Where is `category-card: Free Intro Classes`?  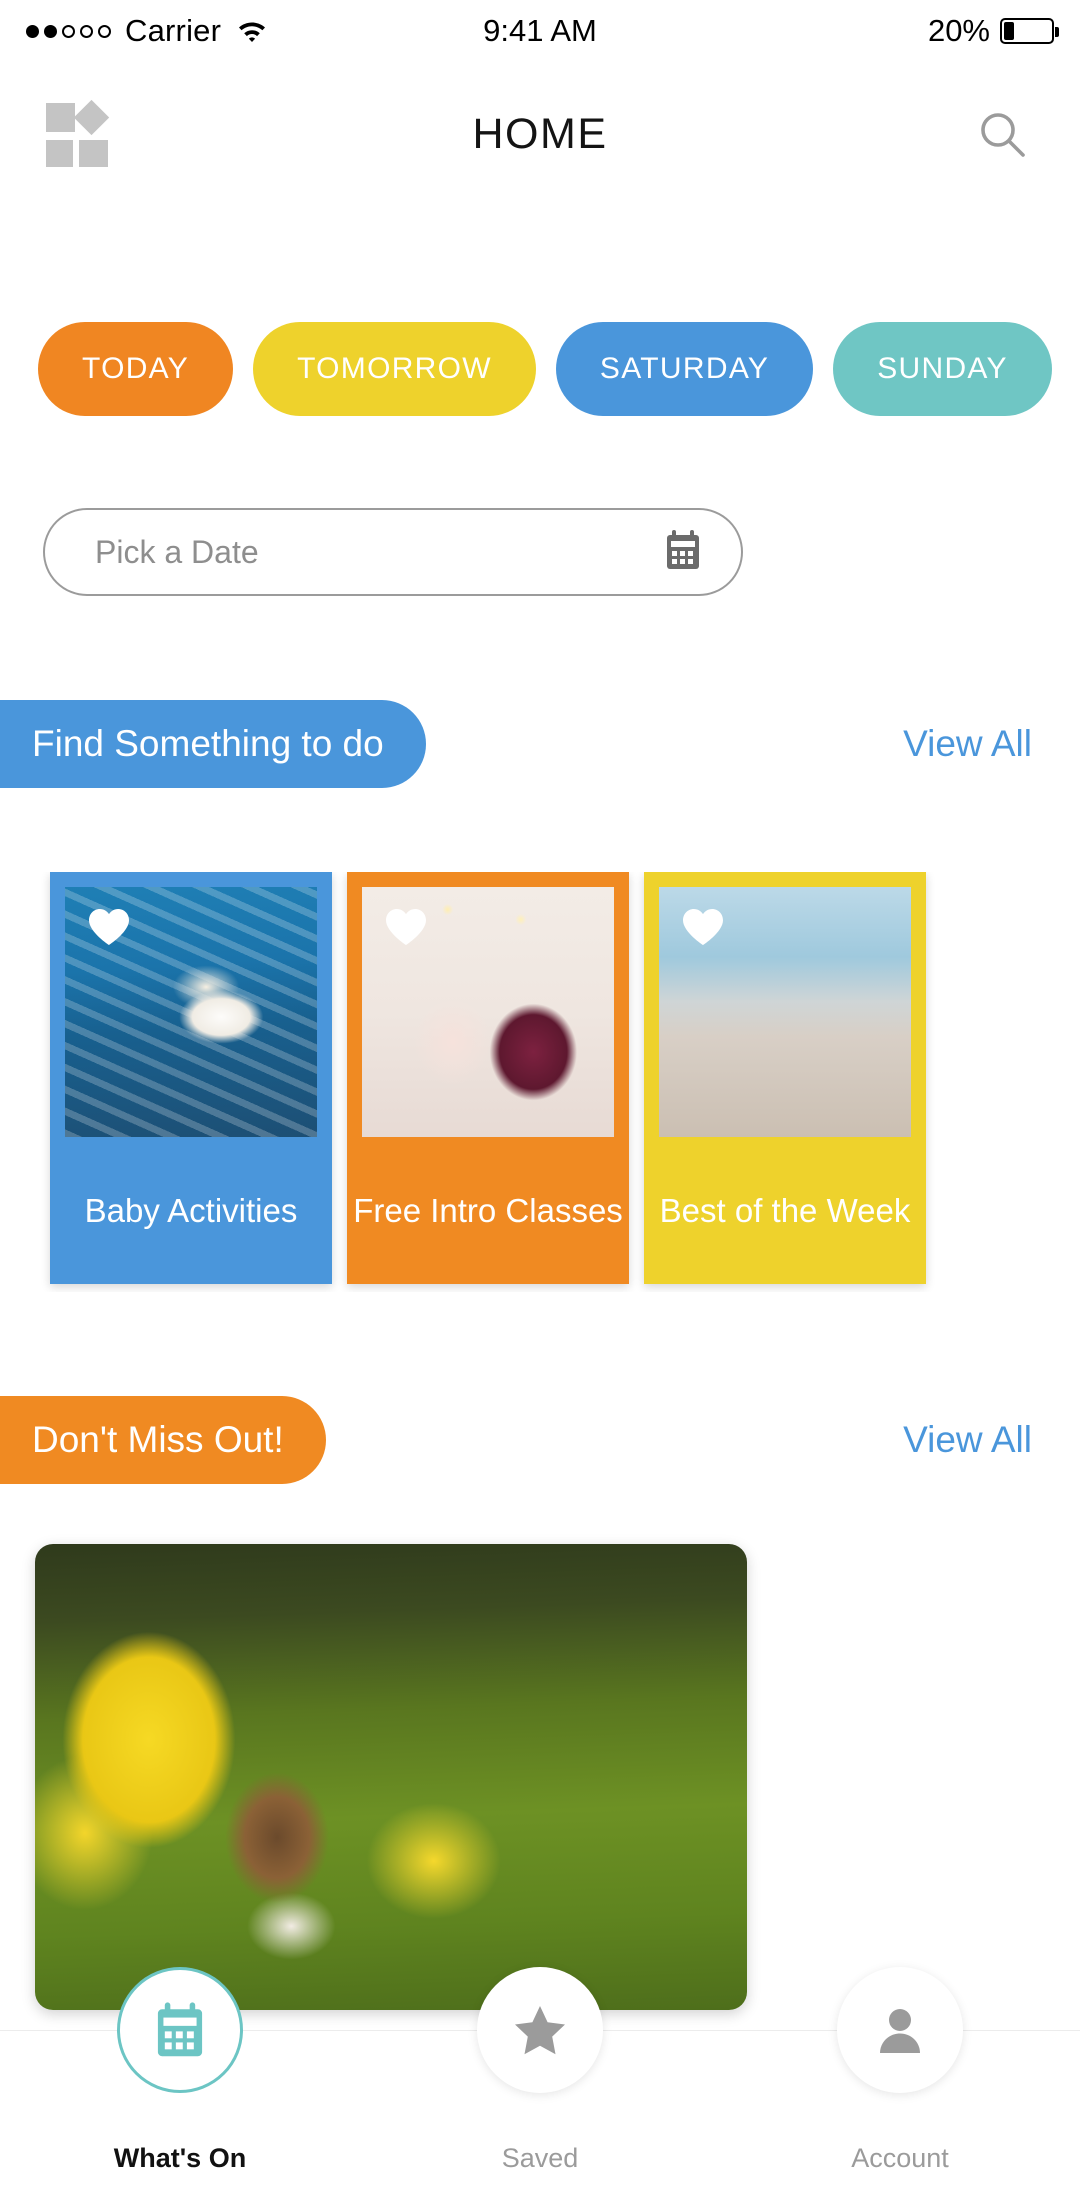
category-card: Free Intro Classes is located at coordinates (488, 1078).